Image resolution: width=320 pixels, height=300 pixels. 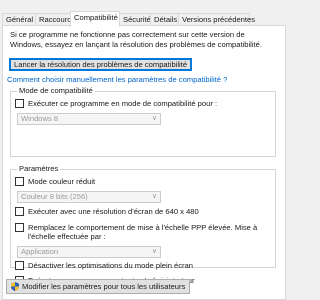 I want to click on disable-fullscreen-checkbox, so click(x=19, y=265).